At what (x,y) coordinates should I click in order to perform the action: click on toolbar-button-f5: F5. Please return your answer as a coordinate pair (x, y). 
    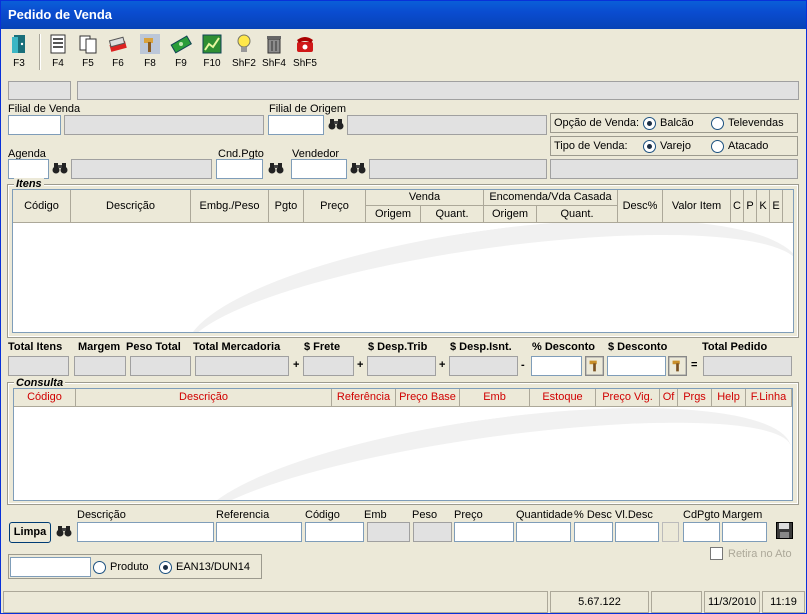
    Looking at the image, I should click on (88, 53).